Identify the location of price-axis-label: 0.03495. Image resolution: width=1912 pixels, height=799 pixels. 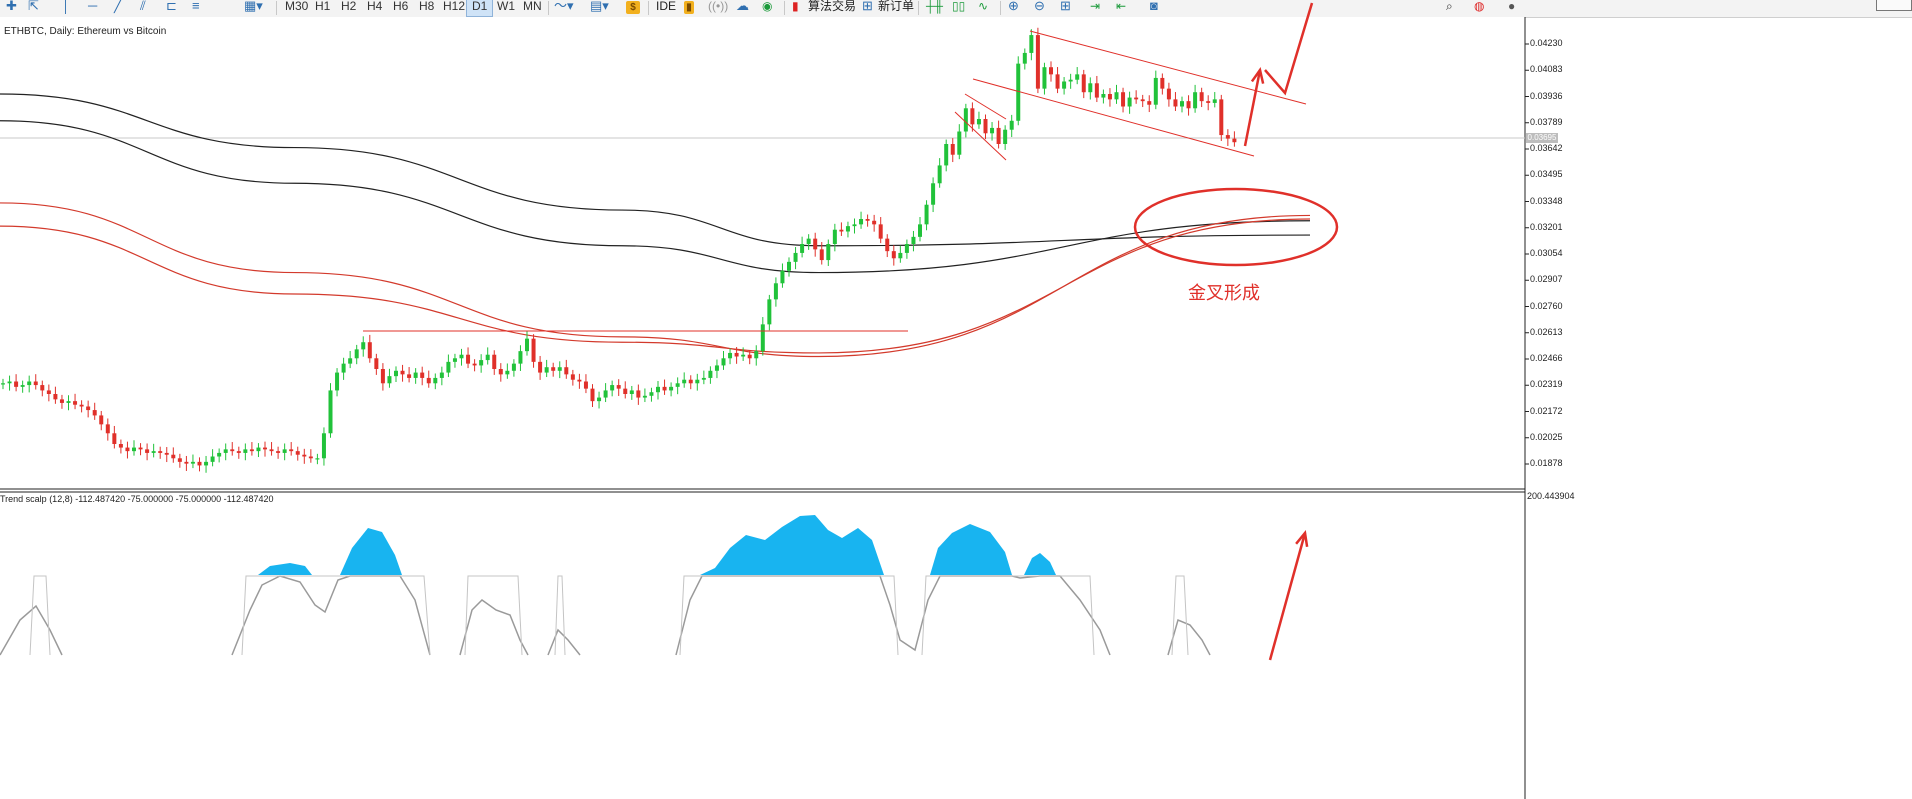
(1546, 174).